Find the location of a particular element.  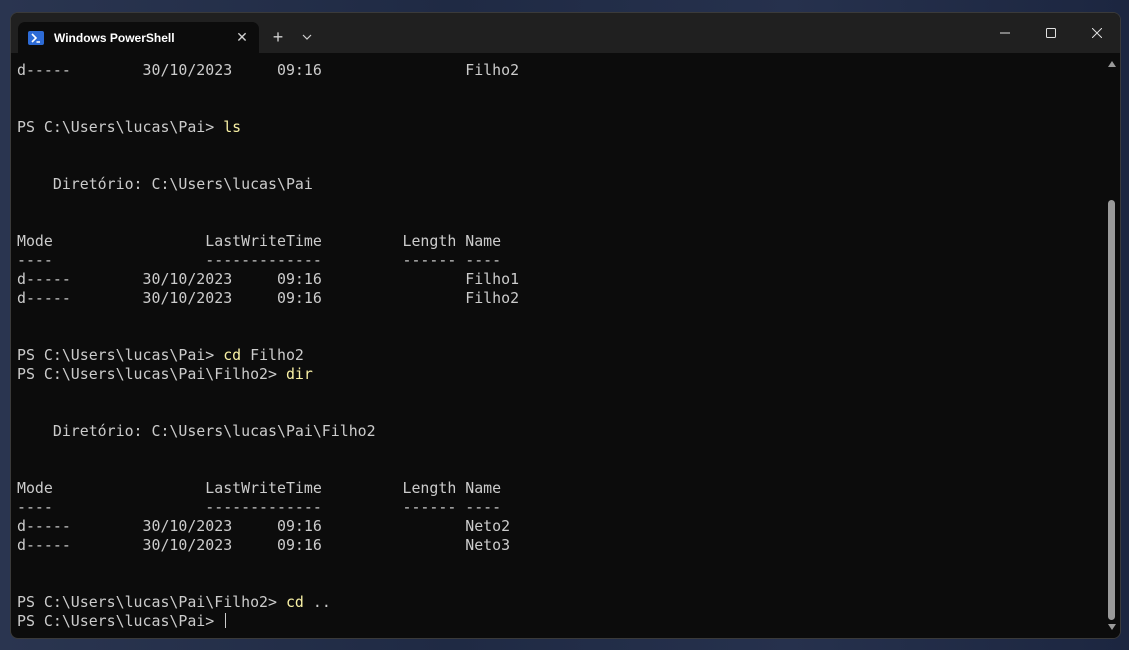

scroll-up-button is located at coordinates (1112, 64).